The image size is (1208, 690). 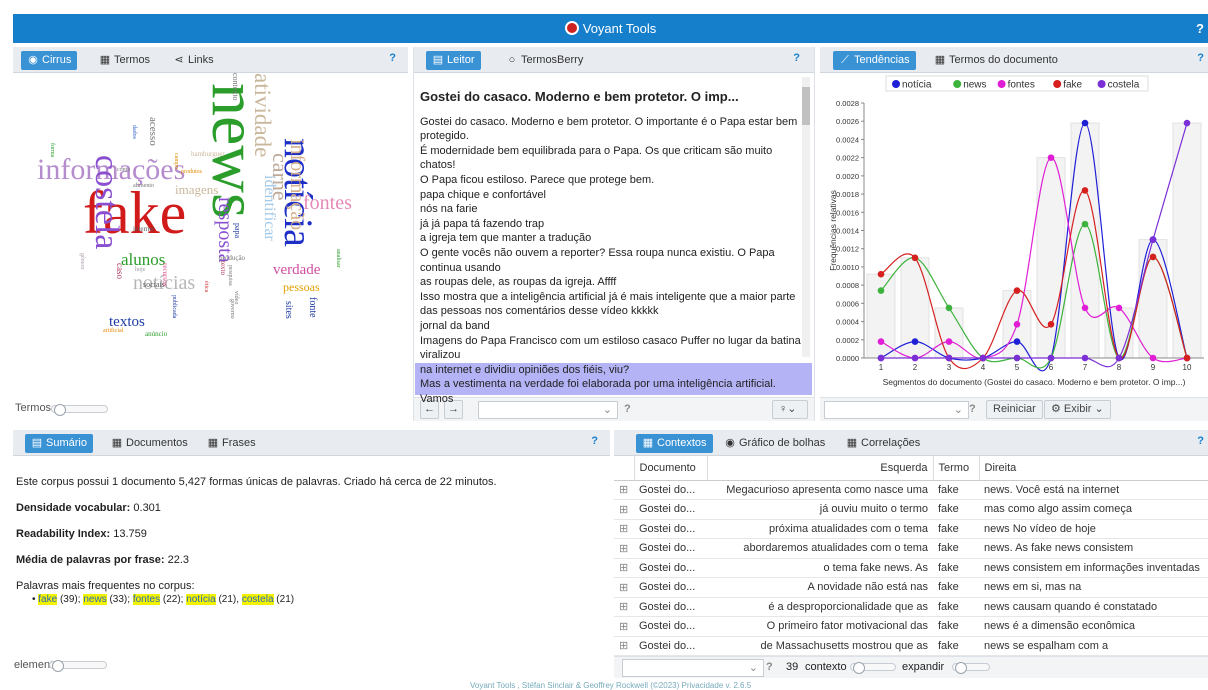 I want to click on cloud-word: sites, so click(x=288, y=310).